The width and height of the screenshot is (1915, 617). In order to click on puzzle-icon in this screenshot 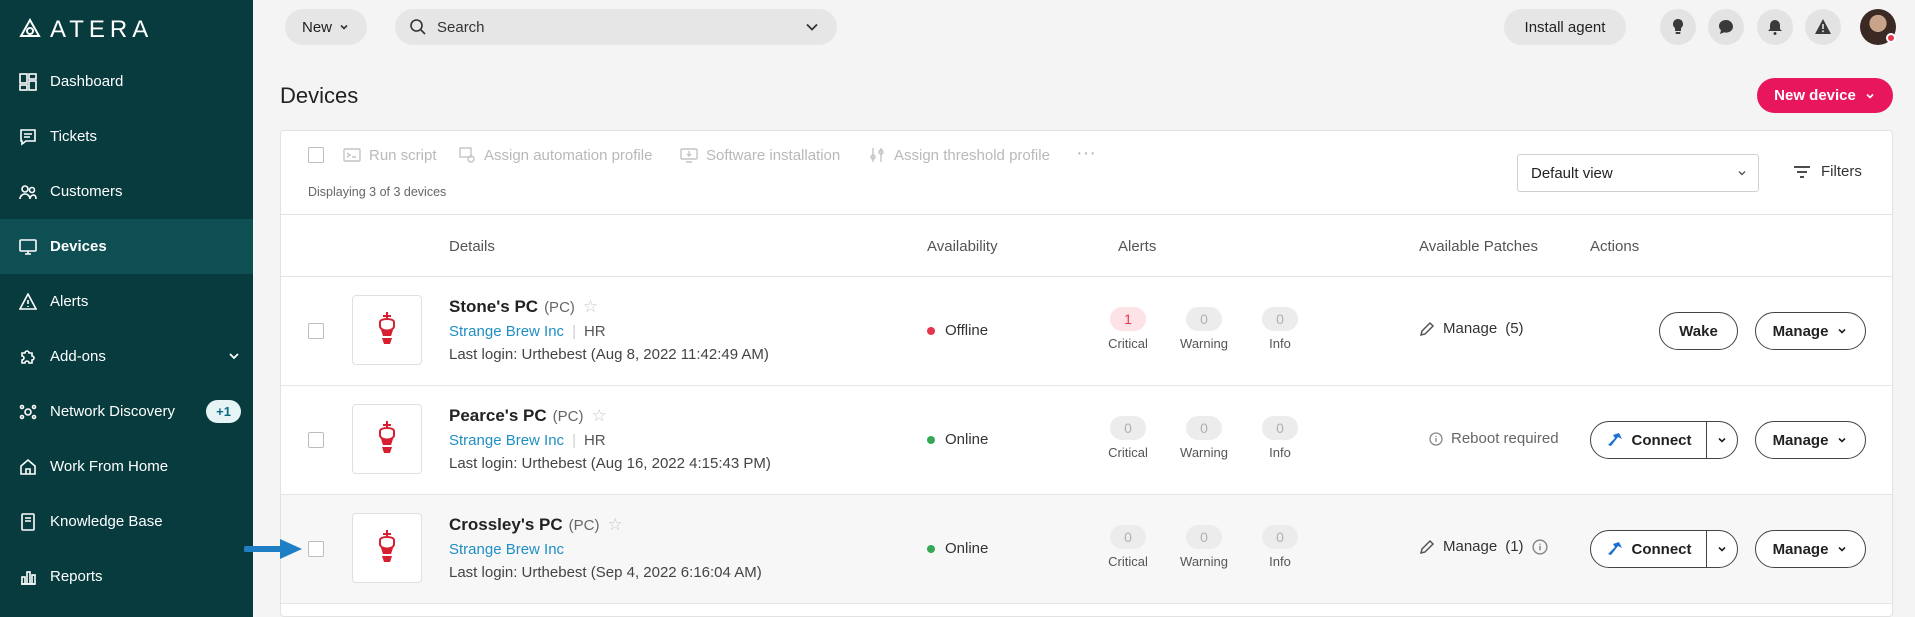, I will do `click(28, 357)`.